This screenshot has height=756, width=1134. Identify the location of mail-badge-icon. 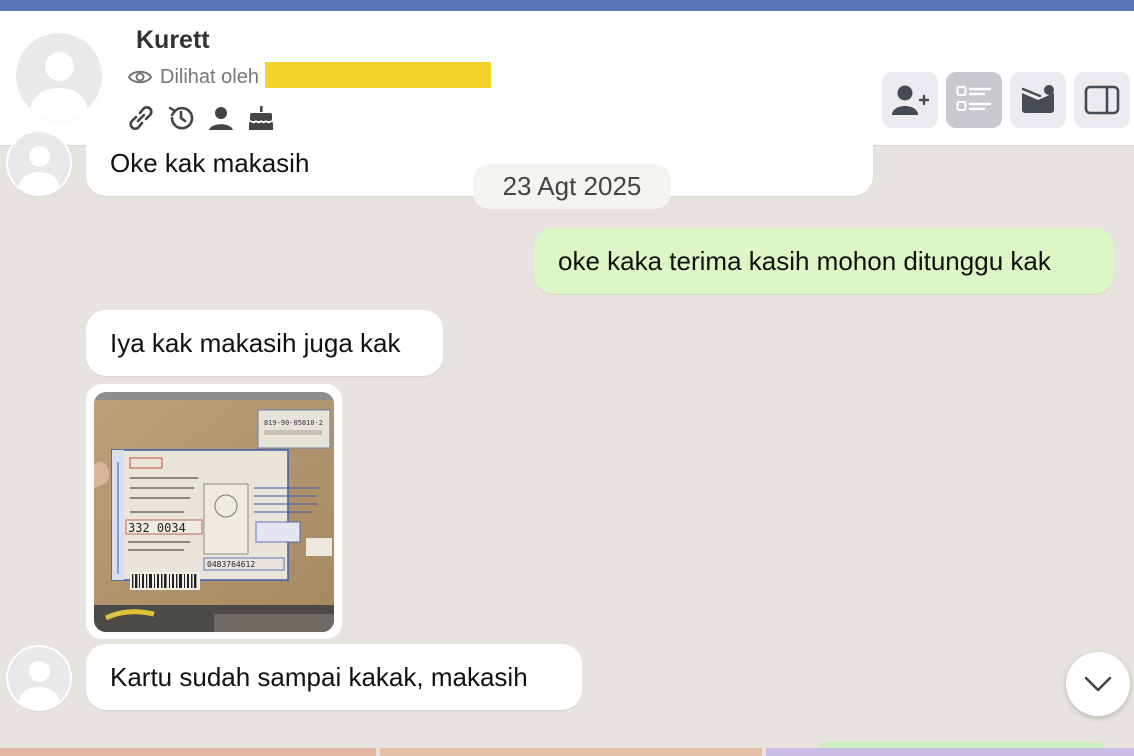
(1037, 99).